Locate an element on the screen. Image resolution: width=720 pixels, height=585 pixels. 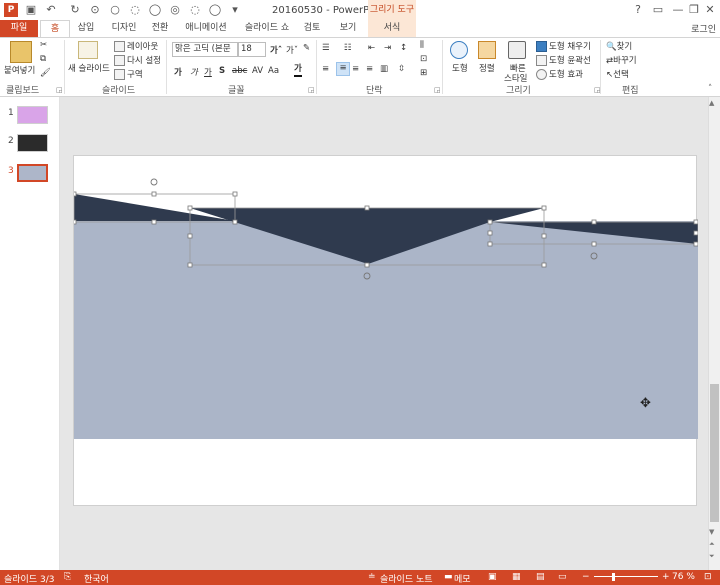
normal-view-icon: ▣ is located at coordinates (492, 577).